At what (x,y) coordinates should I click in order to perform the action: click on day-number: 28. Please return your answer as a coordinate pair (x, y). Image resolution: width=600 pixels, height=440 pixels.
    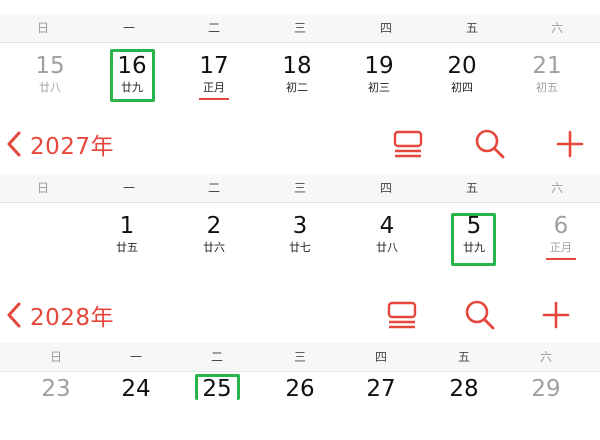
    Looking at the image, I should click on (464, 389).